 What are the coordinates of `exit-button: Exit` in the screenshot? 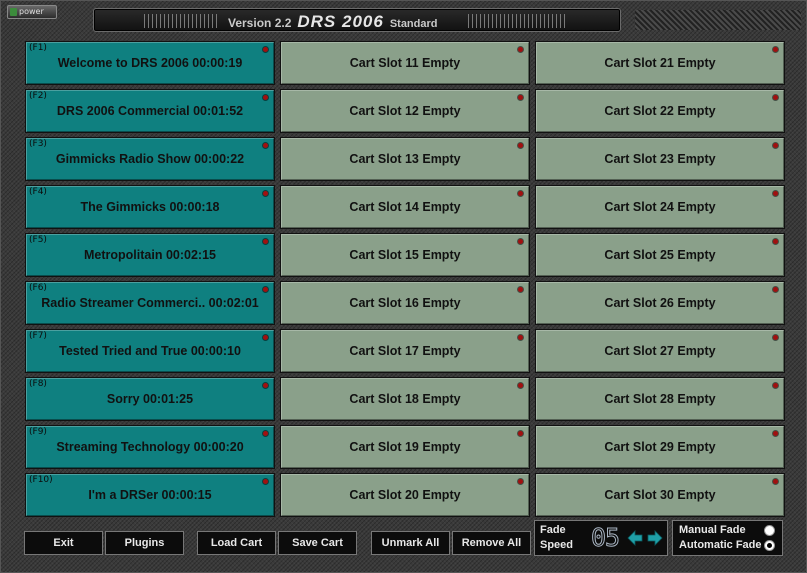 It's located at (63, 543).